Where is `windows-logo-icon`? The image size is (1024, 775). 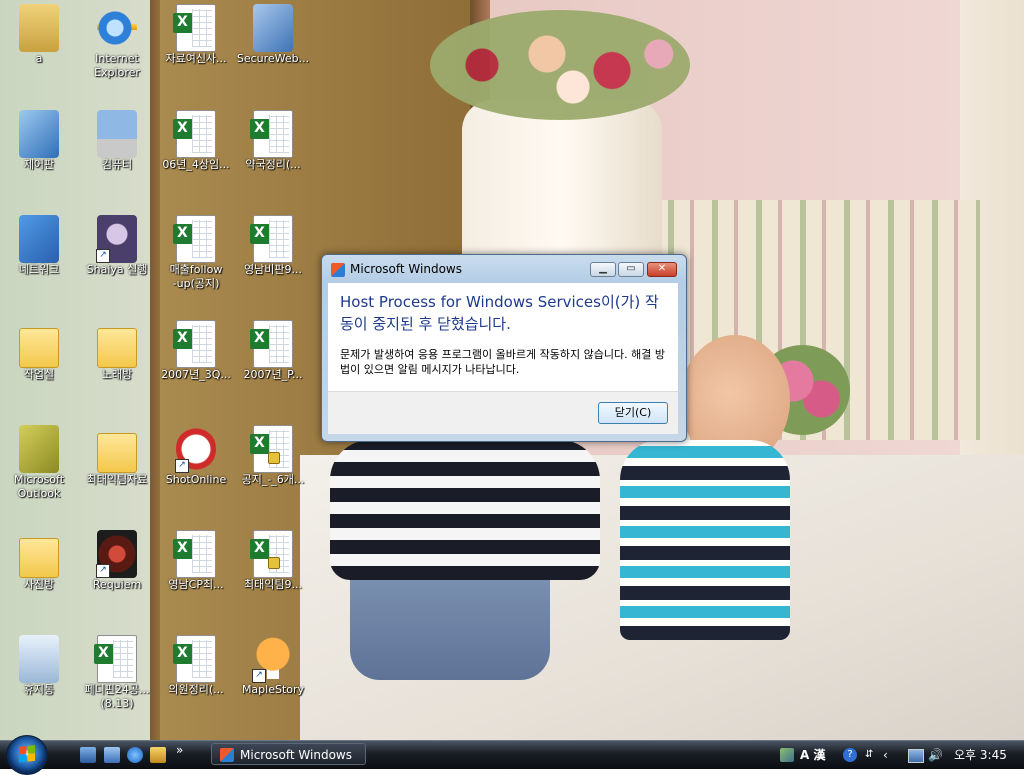 windows-logo-icon is located at coordinates (27, 754).